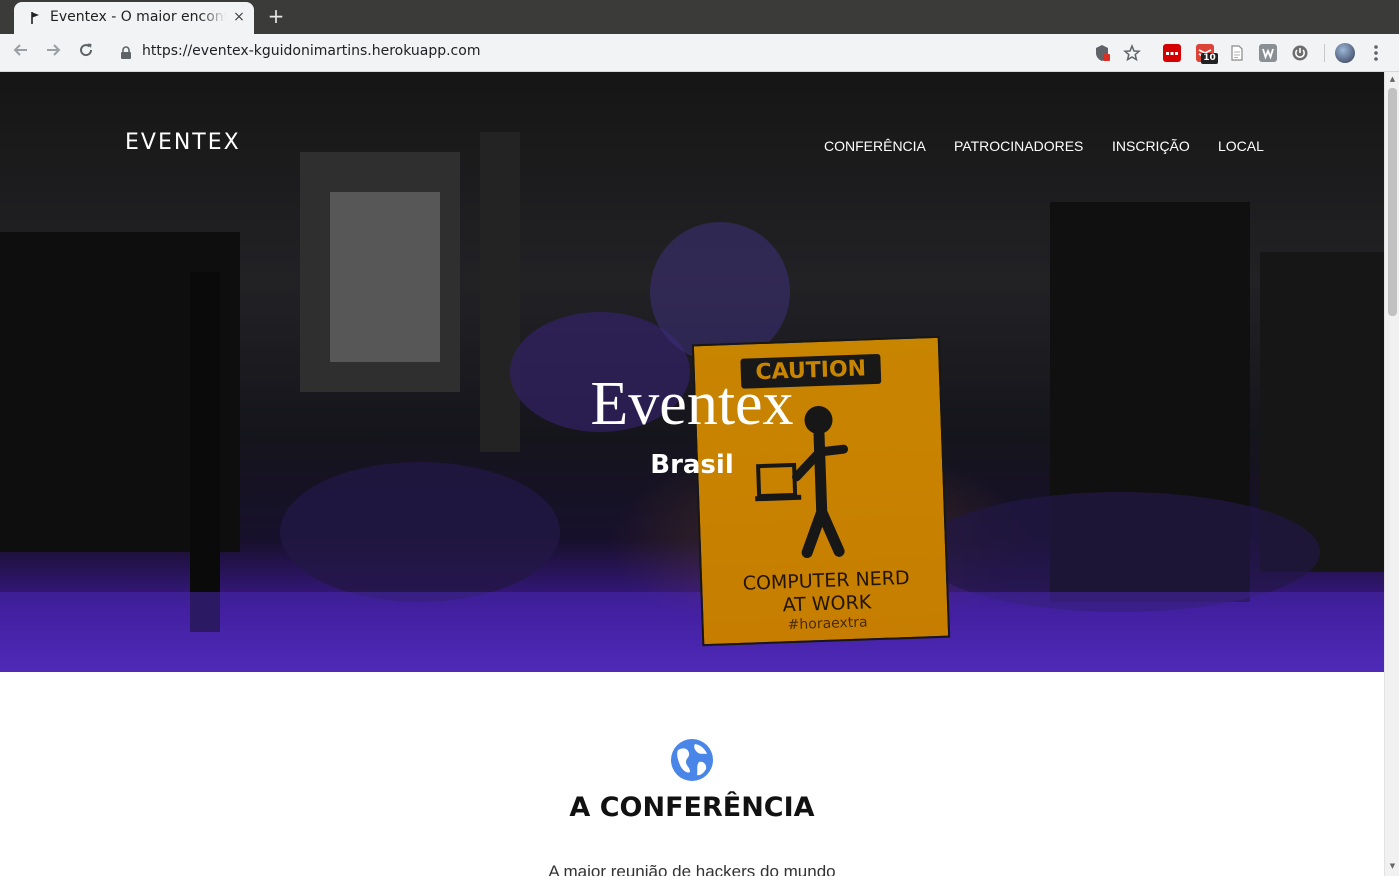  What do you see at coordinates (1172, 53) in the screenshot?
I see `extension-red-icon` at bounding box center [1172, 53].